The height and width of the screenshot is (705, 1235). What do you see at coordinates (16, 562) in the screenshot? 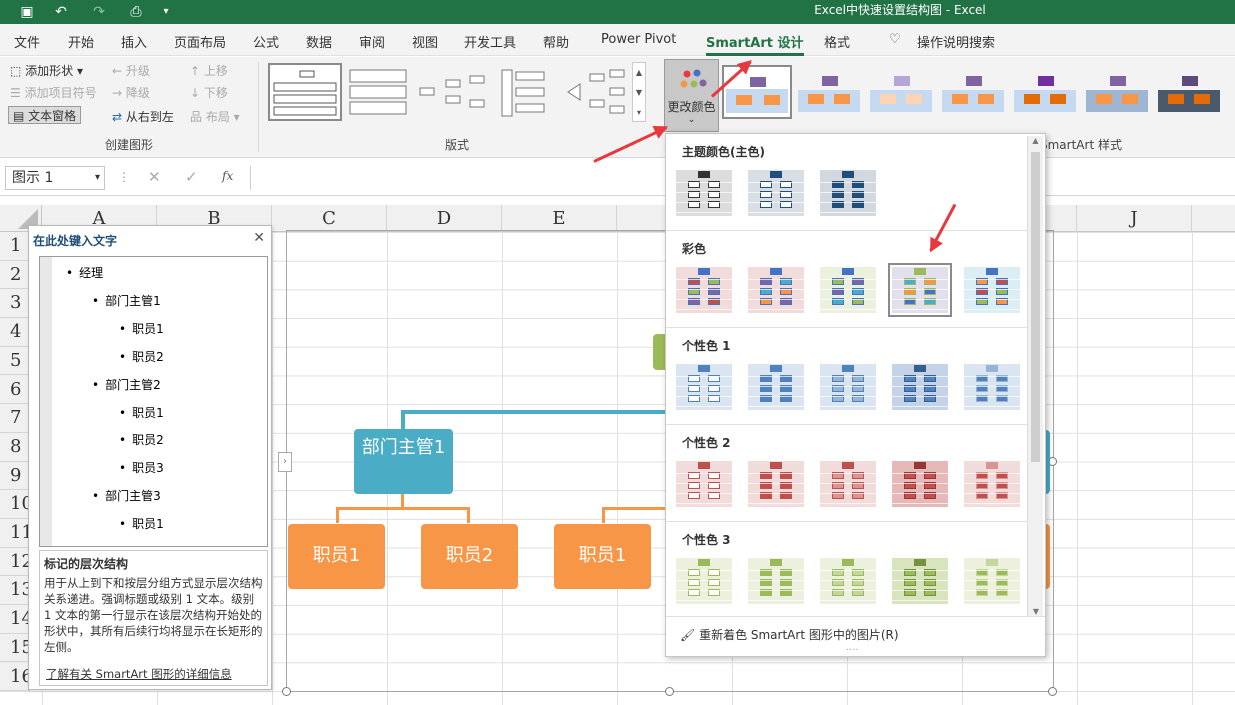
I see `row-header: 12` at bounding box center [16, 562].